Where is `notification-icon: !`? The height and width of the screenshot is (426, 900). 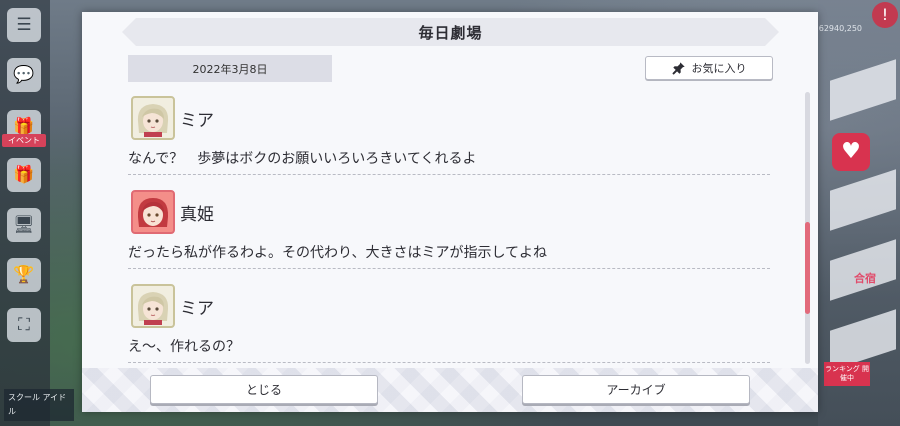 notification-icon: ! is located at coordinates (885, 15).